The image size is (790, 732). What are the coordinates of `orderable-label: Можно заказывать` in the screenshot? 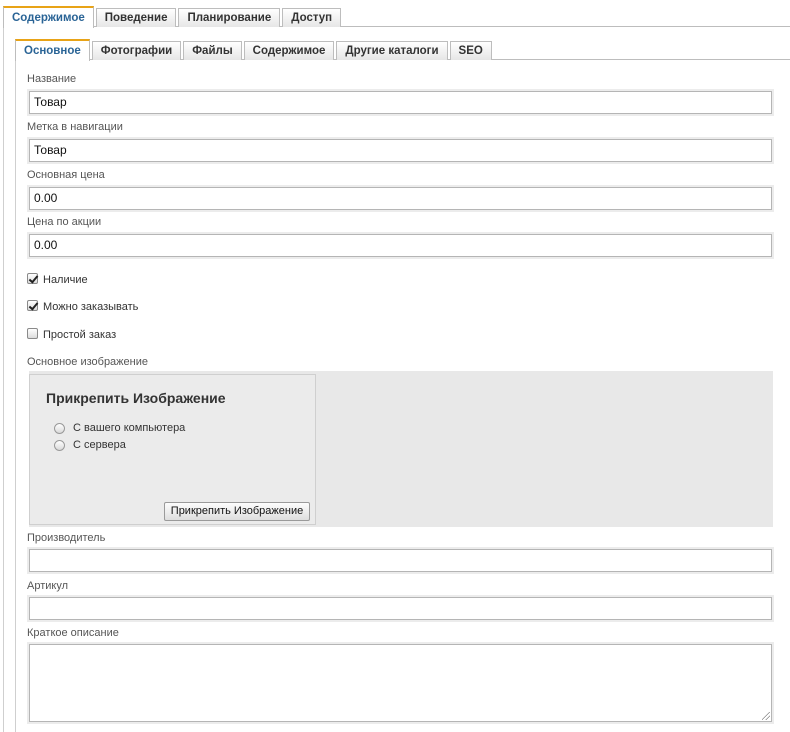 It's located at (91, 307).